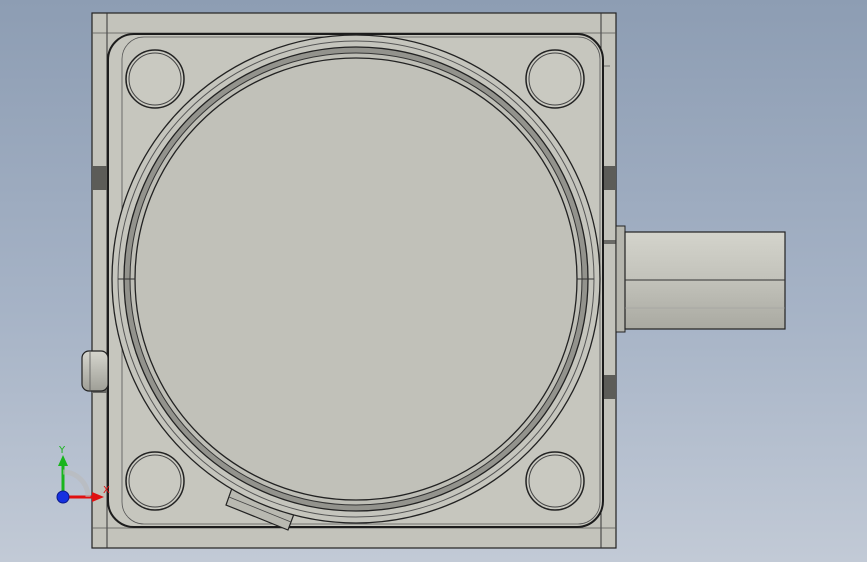  What do you see at coordinates (700, 279) in the screenshot?
I see `output-shaft` at bounding box center [700, 279].